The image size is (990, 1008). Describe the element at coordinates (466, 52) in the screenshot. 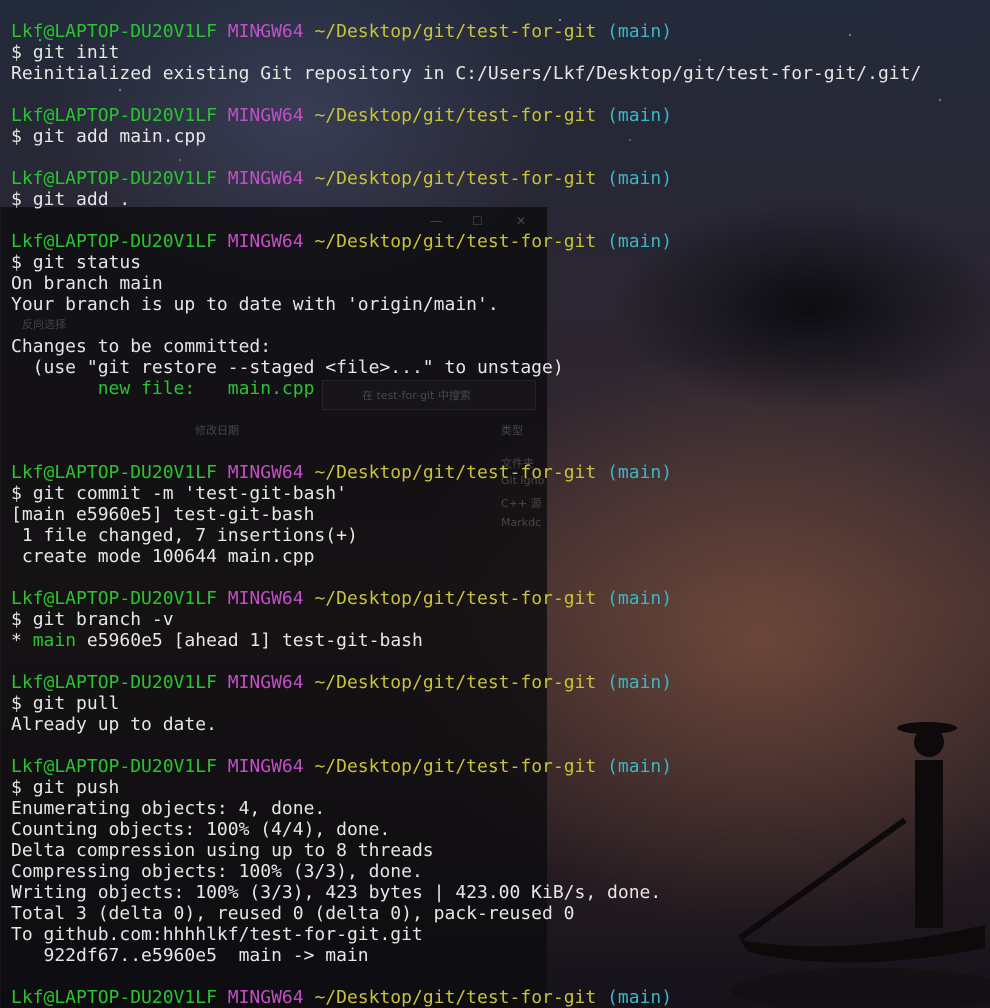

I see `command-line: $ git init` at that location.